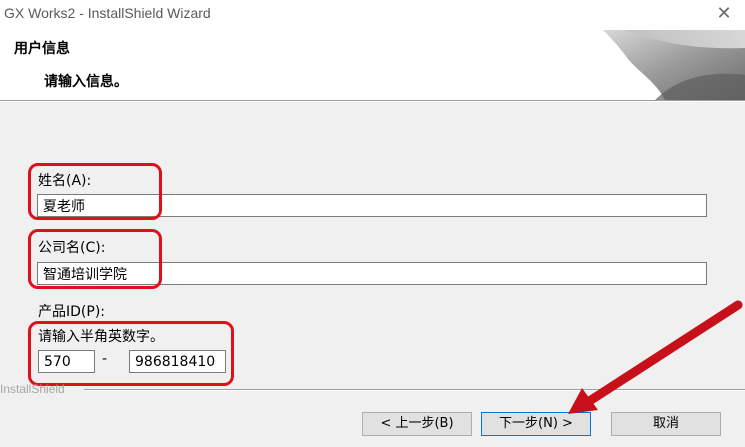  I want to click on product-id-part2-input, so click(177, 361).